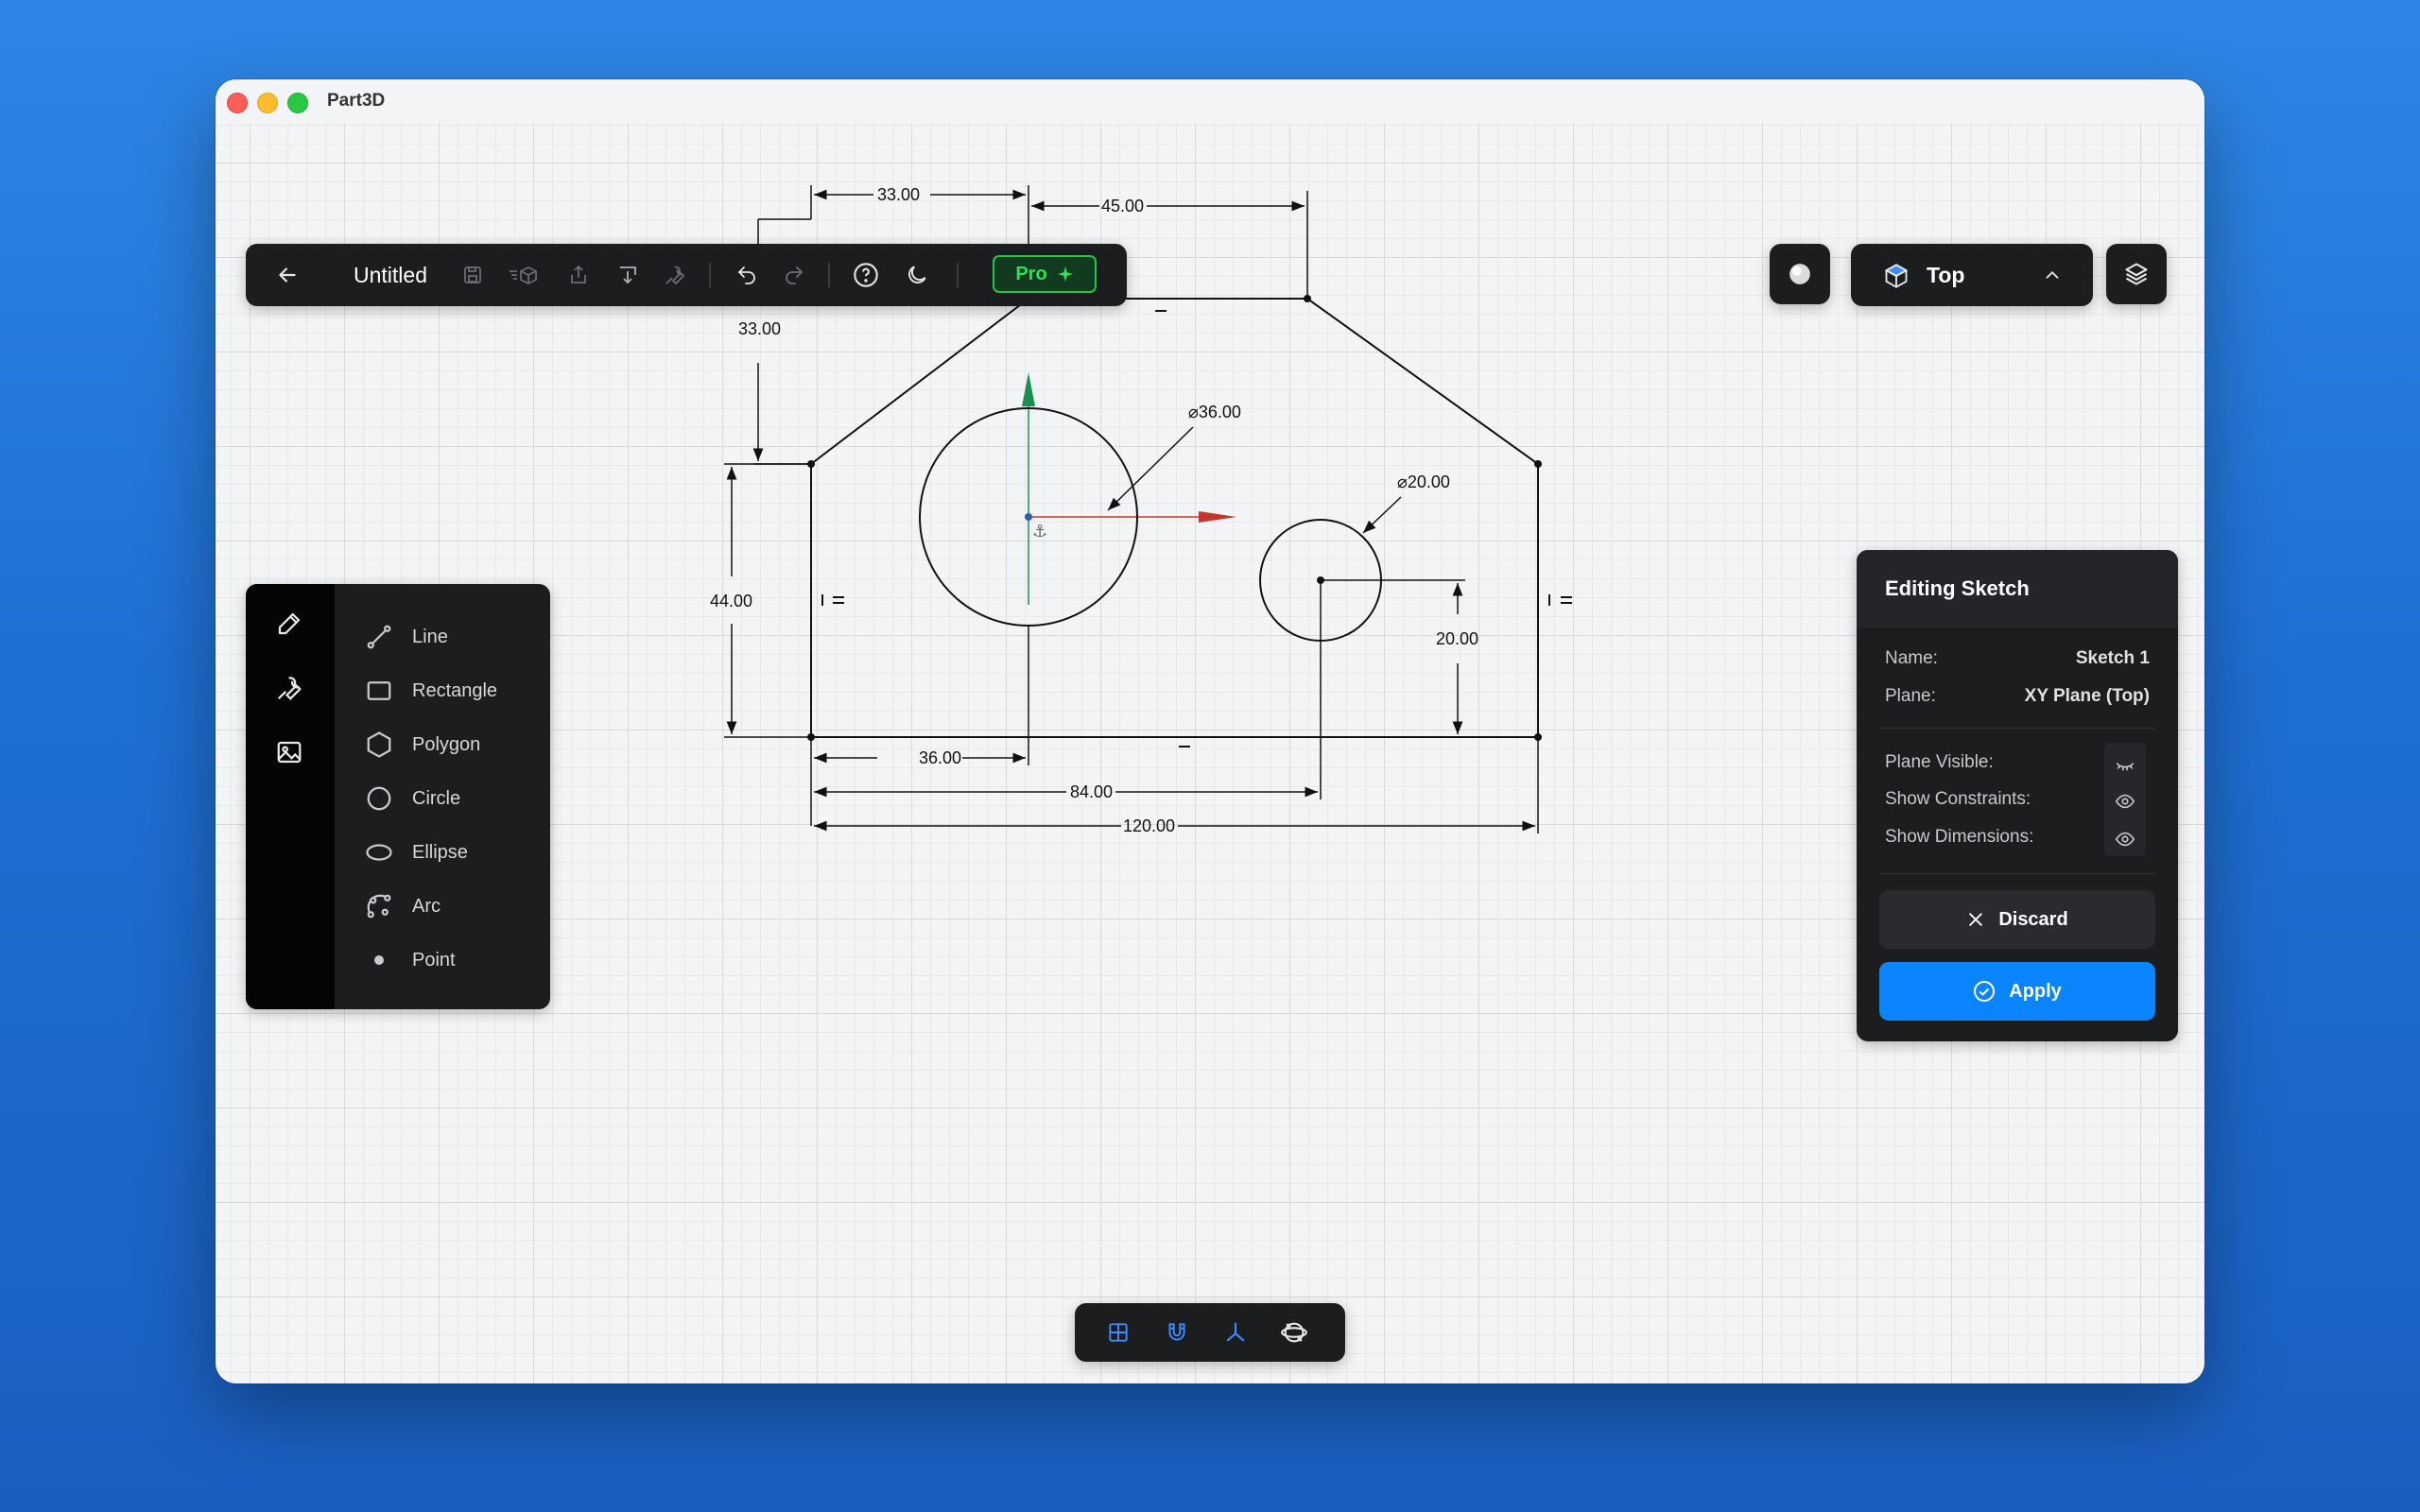  What do you see at coordinates (917, 275) in the screenshot?
I see `theme-toggle-button` at bounding box center [917, 275].